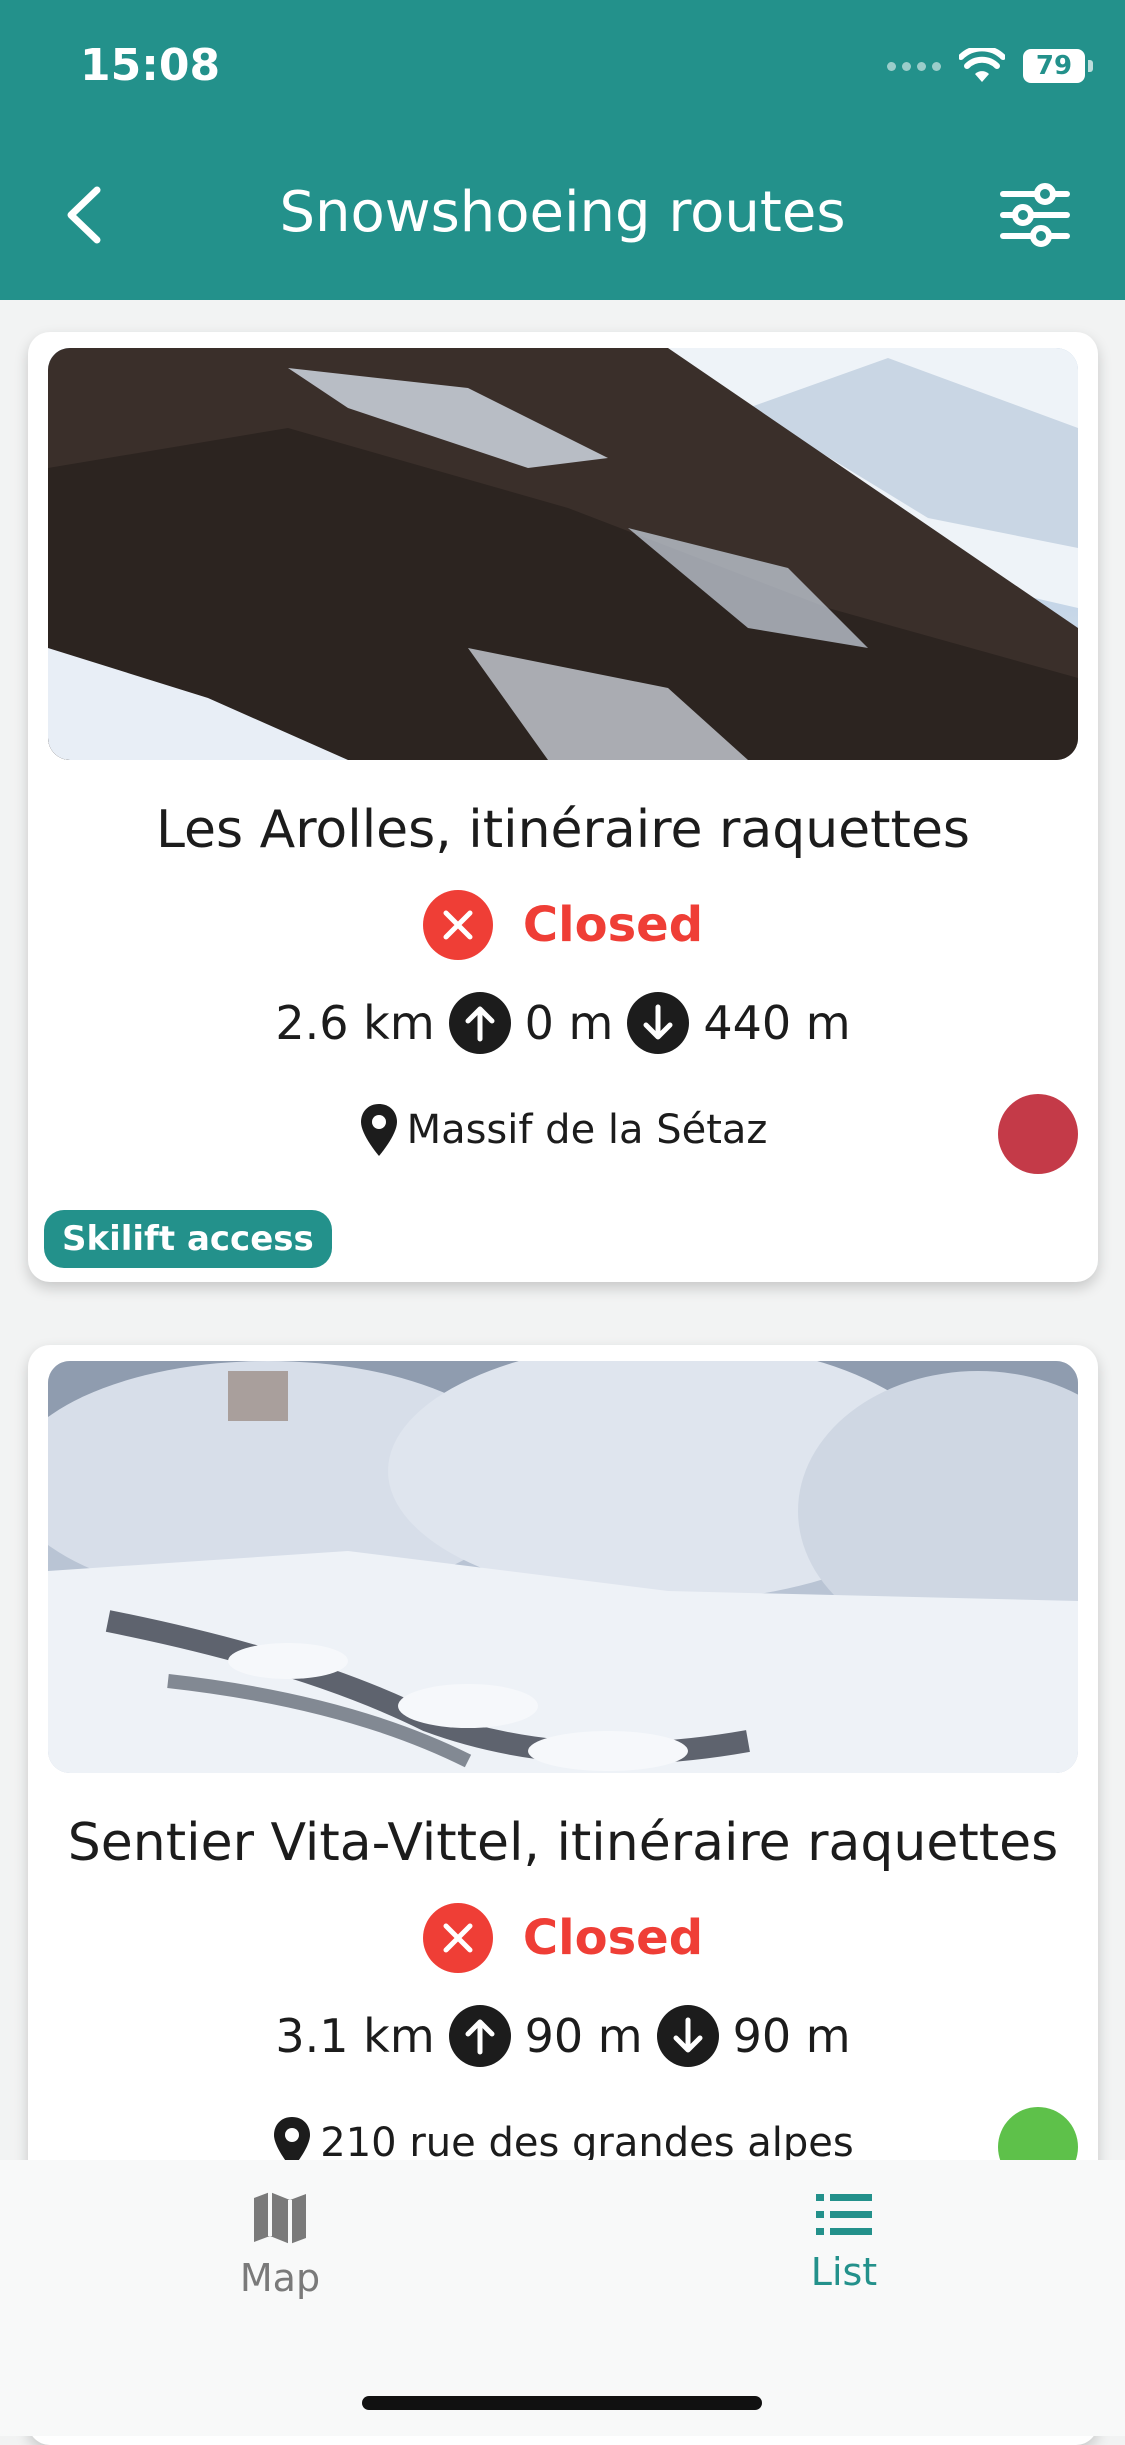 The image size is (1125, 2445). What do you see at coordinates (587, 1130) in the screenshot?
I see `location-text: Massif de la Sétaz` at bounding box center [587, 1130].